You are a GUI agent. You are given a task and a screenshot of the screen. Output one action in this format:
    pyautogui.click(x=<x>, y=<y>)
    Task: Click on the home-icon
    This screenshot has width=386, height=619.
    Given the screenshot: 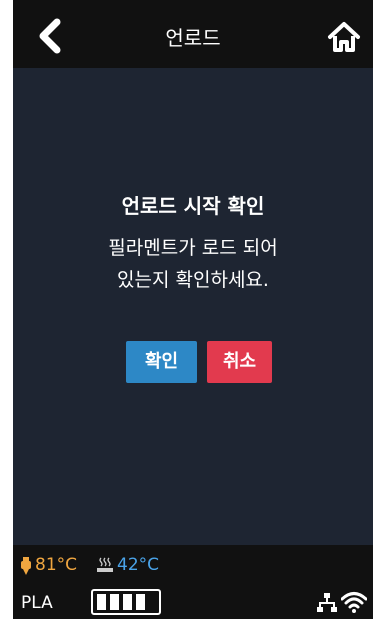 What is the action you would take?
    pyautogui.click(x=344, y=37)
    